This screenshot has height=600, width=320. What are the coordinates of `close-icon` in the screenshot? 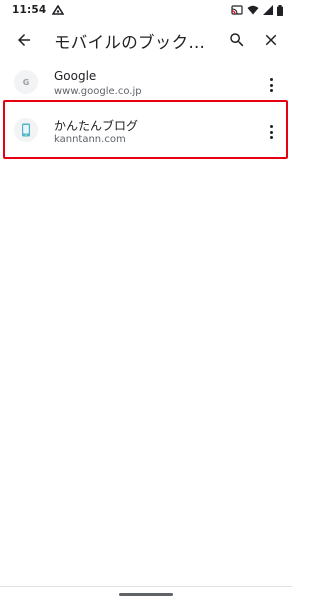 It's located at (271, 40).